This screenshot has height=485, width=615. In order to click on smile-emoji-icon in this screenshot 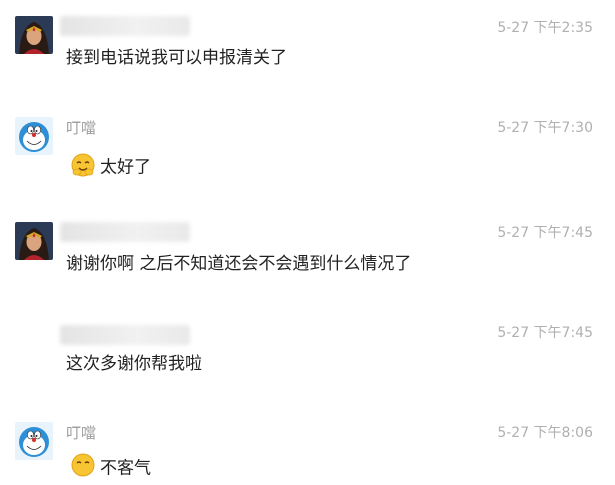, I will do `click(83, 468)`.